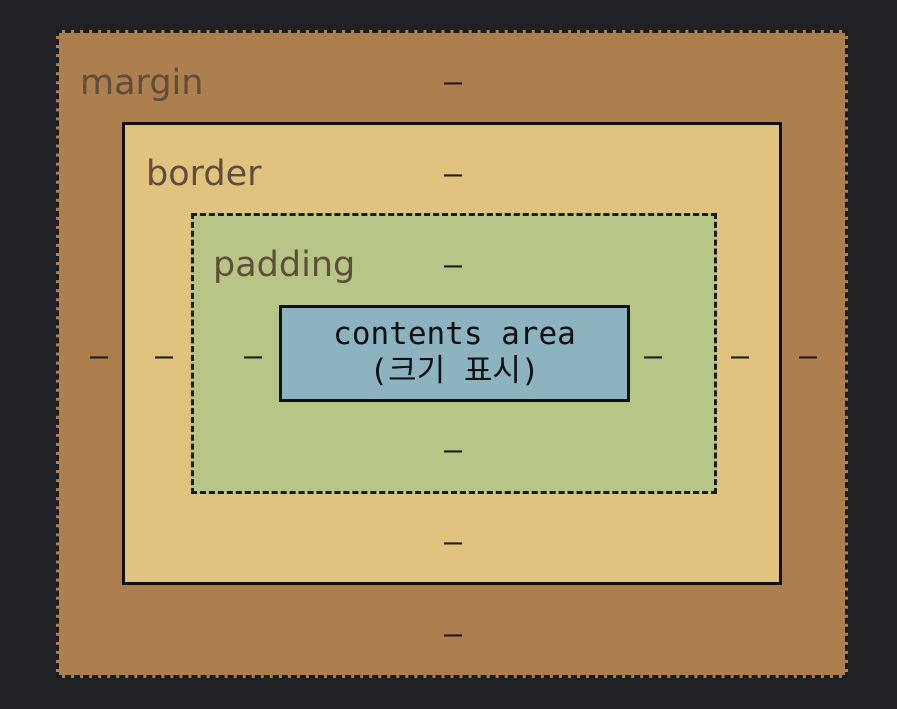 The width and height of the screenshot is (897, 709). What do you see at coordinates (453, 266) in the screenshot?
I see `padding-top-value: –` at bounding box center [453, 266].